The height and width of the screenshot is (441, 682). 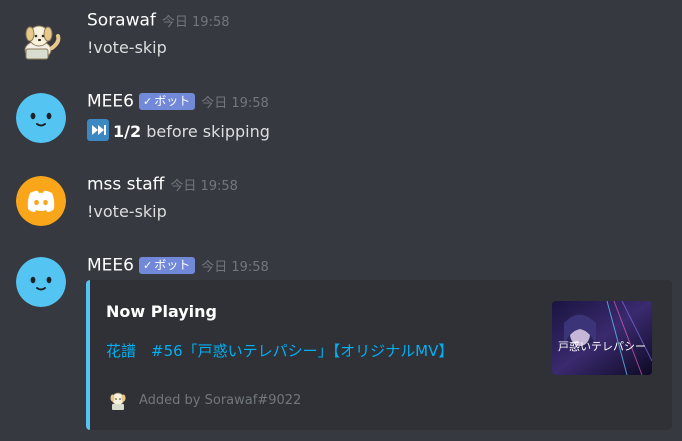 What do you see at coordinates (121, 21) in the screenshot?
I see `username: Sorawaf` at bounding box center [121, 21].